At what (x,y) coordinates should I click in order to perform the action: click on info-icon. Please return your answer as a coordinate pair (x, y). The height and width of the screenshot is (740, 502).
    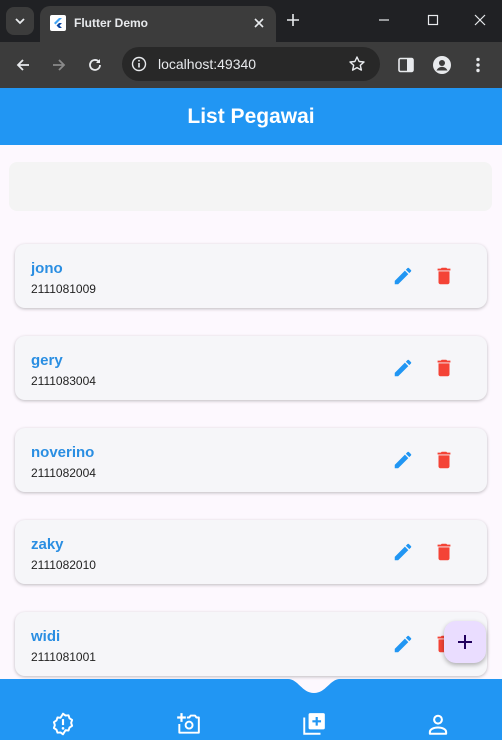
    Looking at the image, I should click on (139, 64).